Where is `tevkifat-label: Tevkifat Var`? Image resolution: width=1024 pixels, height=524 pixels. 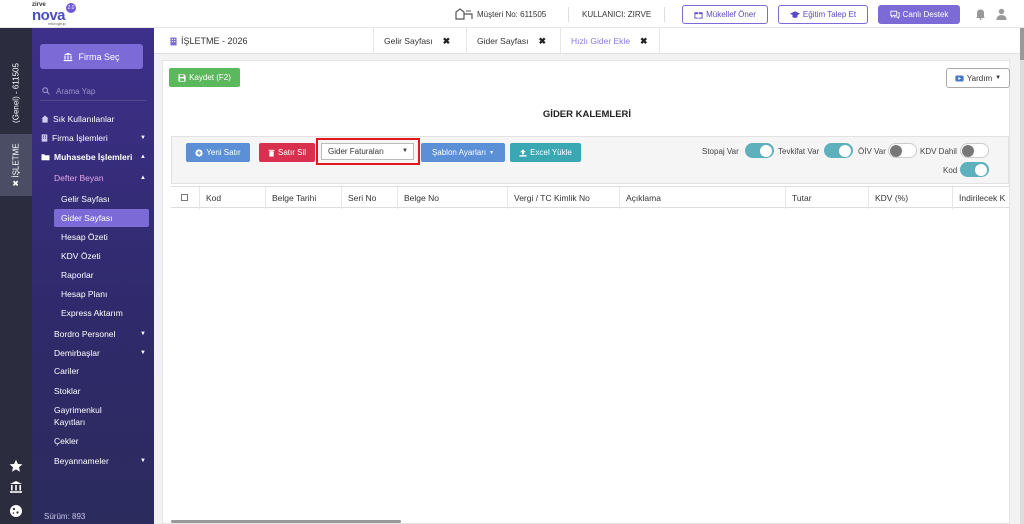 tevkifat-label: Tevkifat Var is located at coordinates (799, 151).